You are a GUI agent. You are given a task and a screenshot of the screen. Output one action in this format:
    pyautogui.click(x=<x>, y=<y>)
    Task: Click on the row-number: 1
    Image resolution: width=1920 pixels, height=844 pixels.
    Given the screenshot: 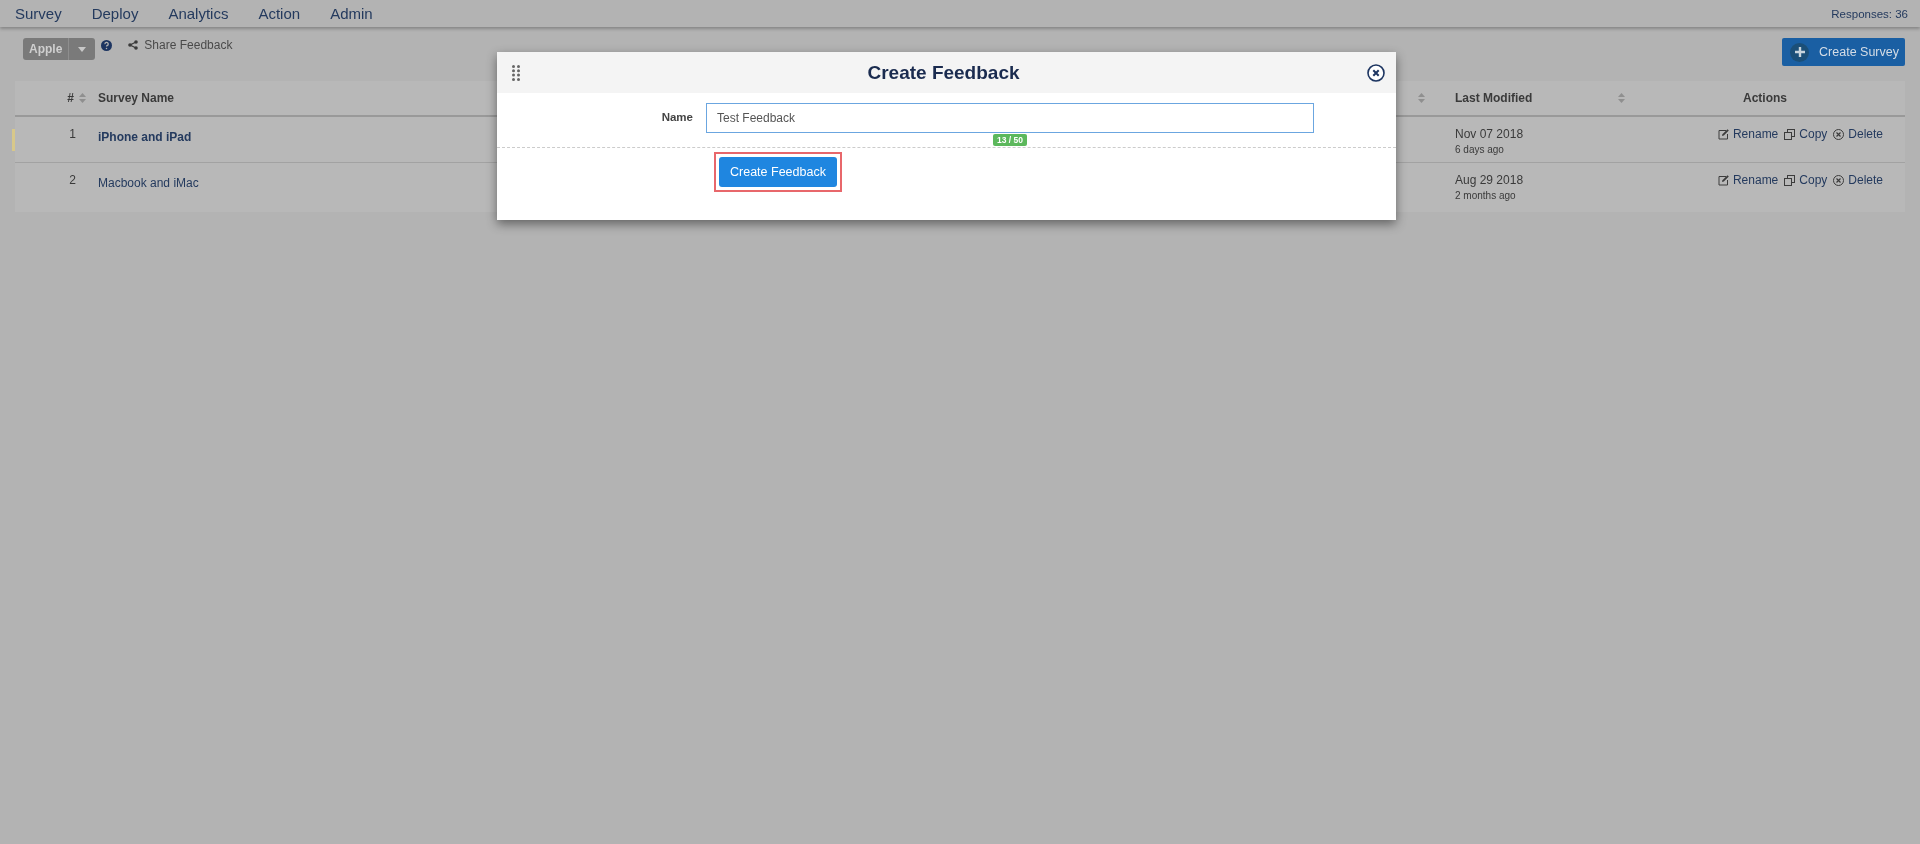 What is the action you would take?
    pyautogui.click(x=72, y=134)
    